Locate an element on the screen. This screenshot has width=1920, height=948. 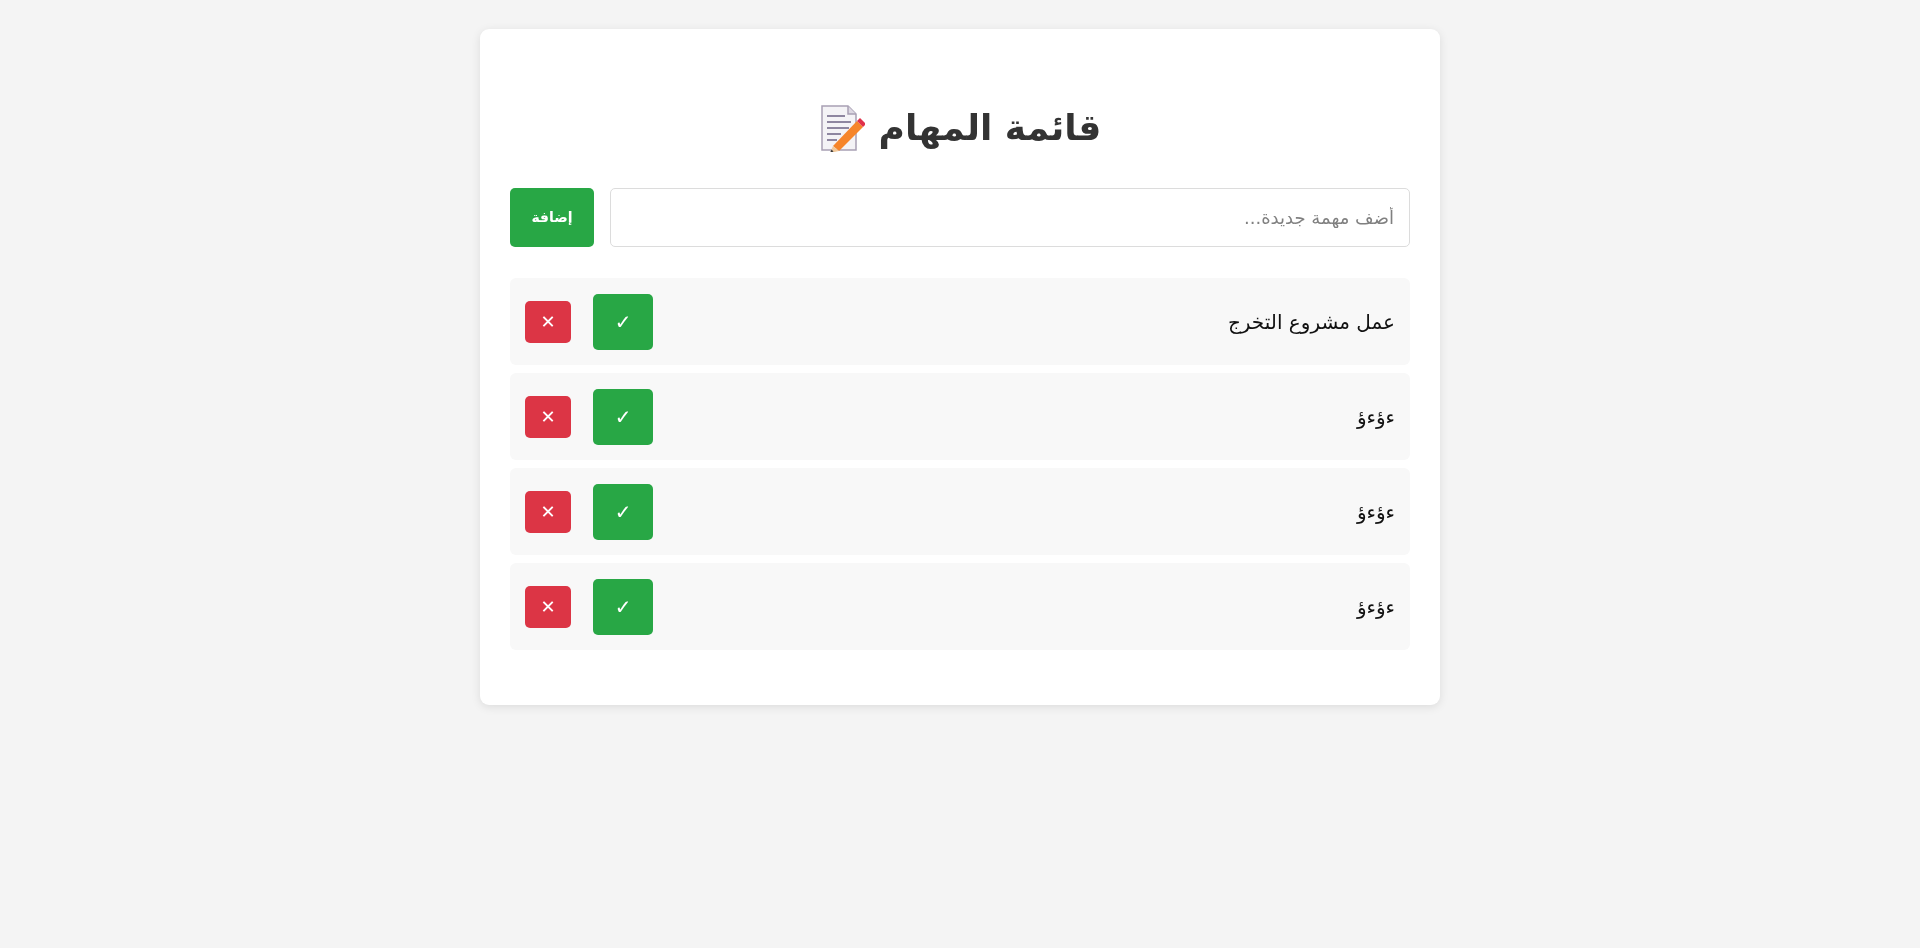
task-text: عمل مشروع التخرج is located at coordinates (1311, 322).